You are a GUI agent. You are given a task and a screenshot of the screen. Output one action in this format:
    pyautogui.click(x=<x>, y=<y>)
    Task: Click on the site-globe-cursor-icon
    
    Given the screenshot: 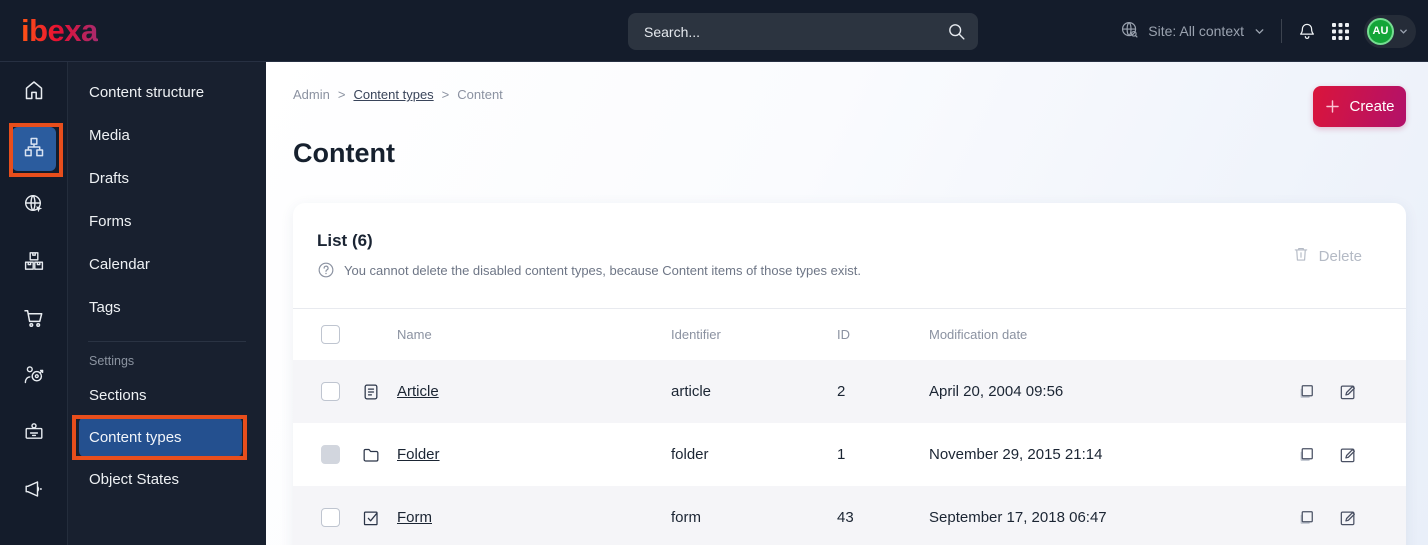 What is the action you would take?
    pyautogui.click(x=34, y=206)
    